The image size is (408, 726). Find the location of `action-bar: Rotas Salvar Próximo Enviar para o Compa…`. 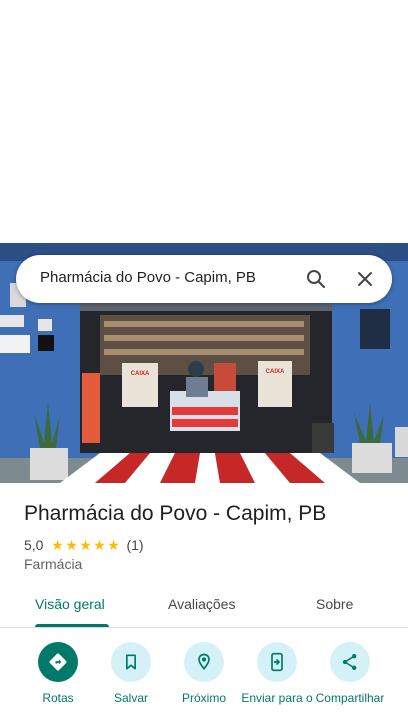

action-bar: Rotas Salvar Próximo Enviar para o Compa… is located at coordinates (204, 683).